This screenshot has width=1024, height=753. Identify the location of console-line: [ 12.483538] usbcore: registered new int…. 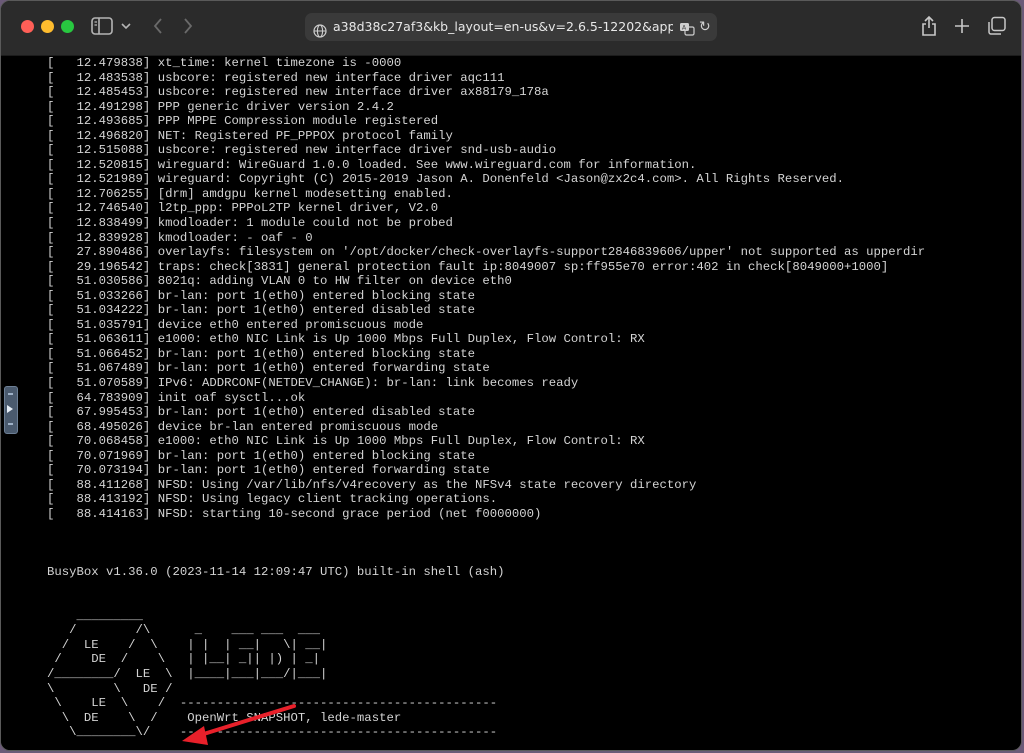
(276, 77).